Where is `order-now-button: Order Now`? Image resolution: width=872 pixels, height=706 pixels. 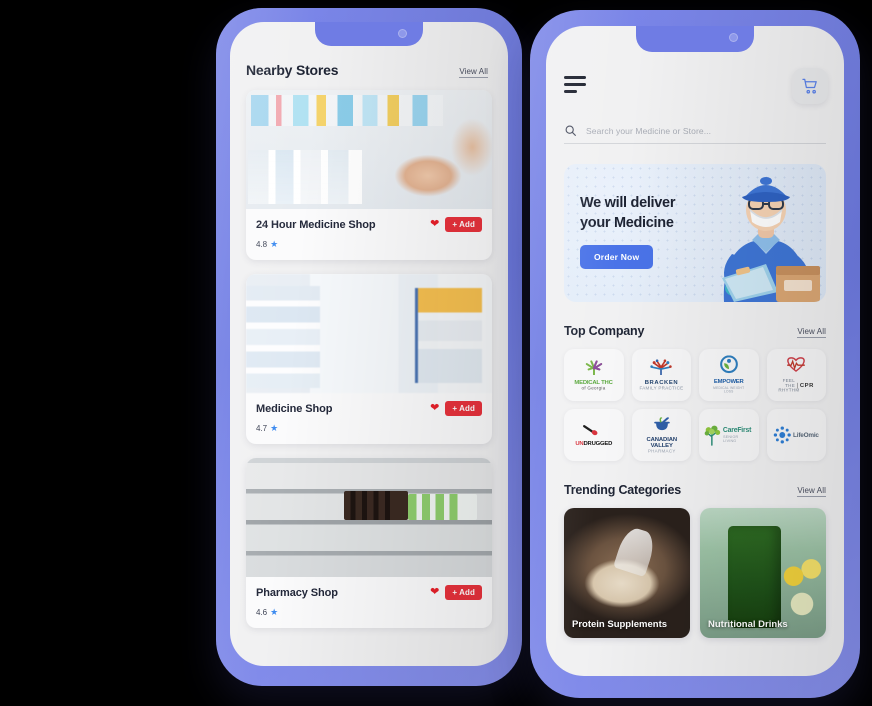
order-now-button: Order Now is located at coordinates (617, 257).